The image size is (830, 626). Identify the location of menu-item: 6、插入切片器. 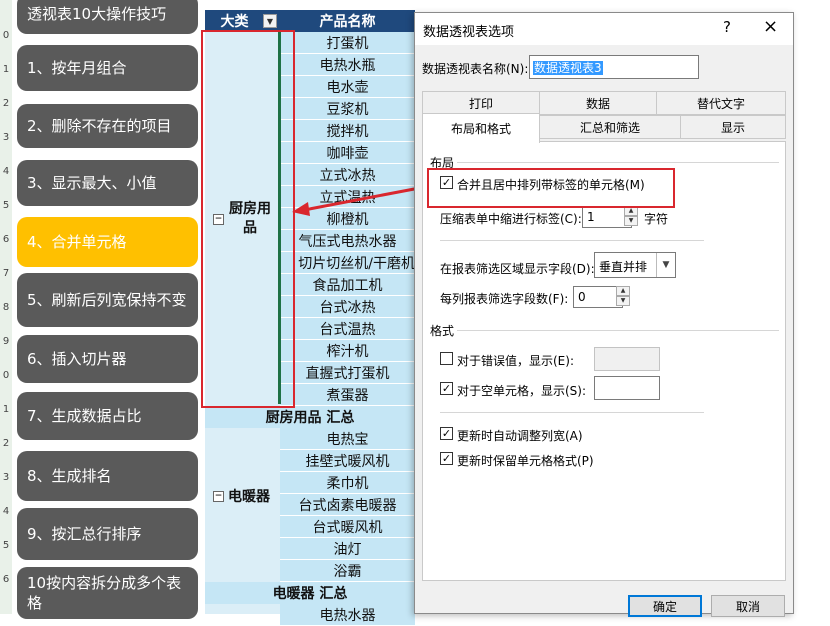
(107, 359).